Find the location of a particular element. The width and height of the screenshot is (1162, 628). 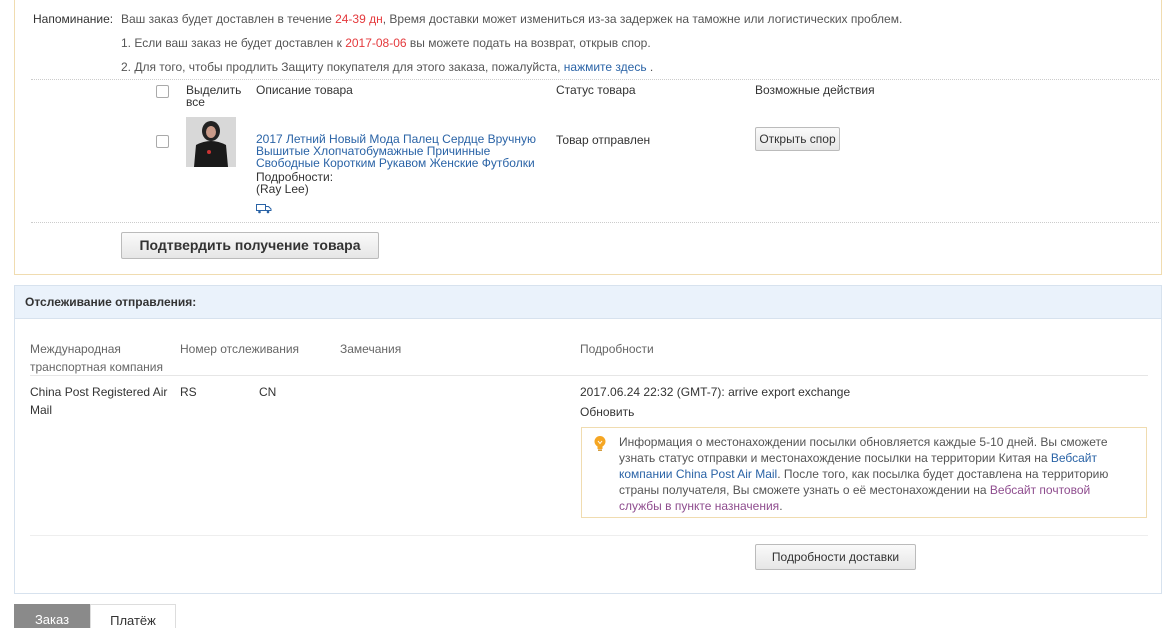

refresh-link: Обновить is located at coordinates (607, 412).